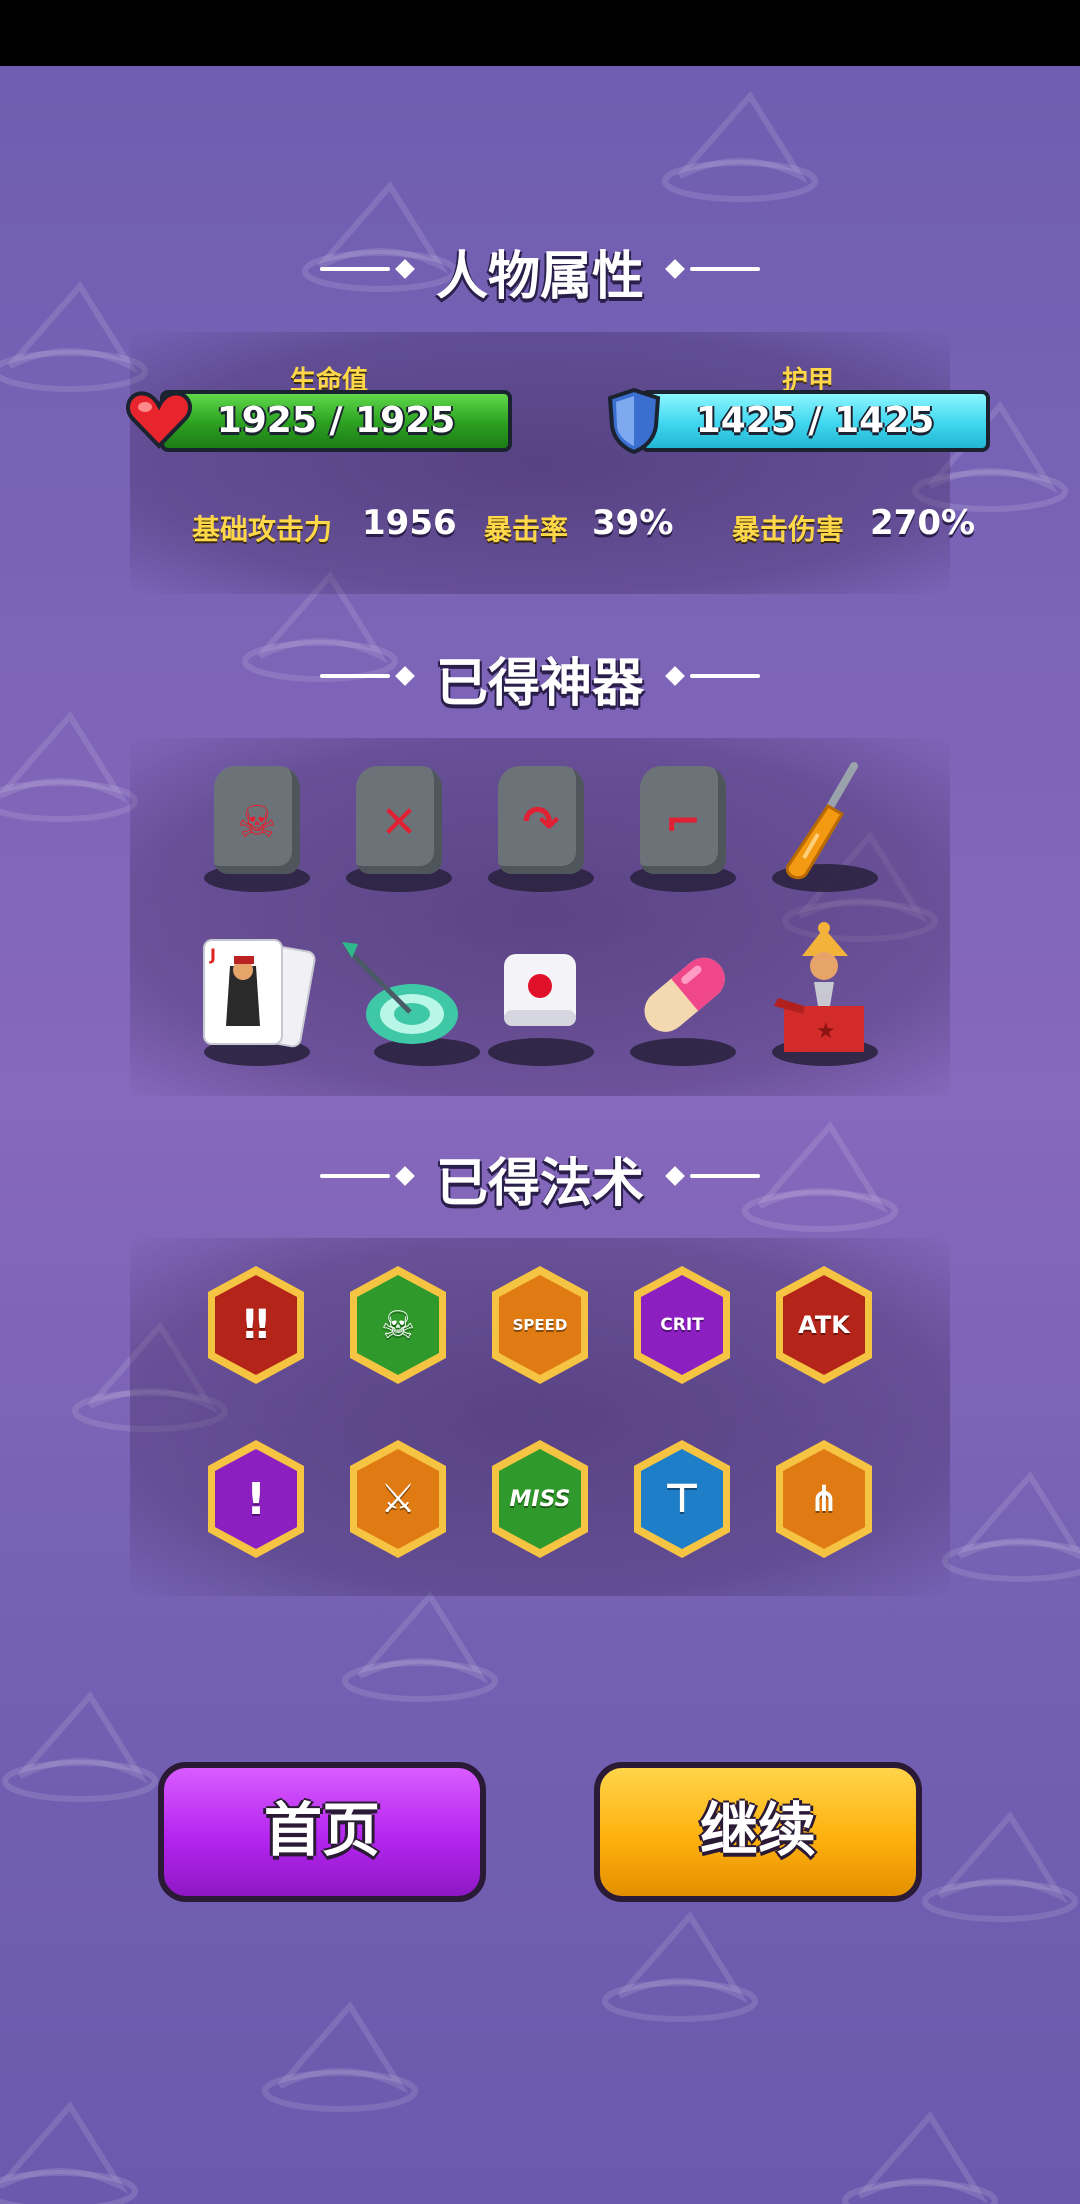 The image size is (1080, 2204). I want to click on shield-icon, so click(634, 420).